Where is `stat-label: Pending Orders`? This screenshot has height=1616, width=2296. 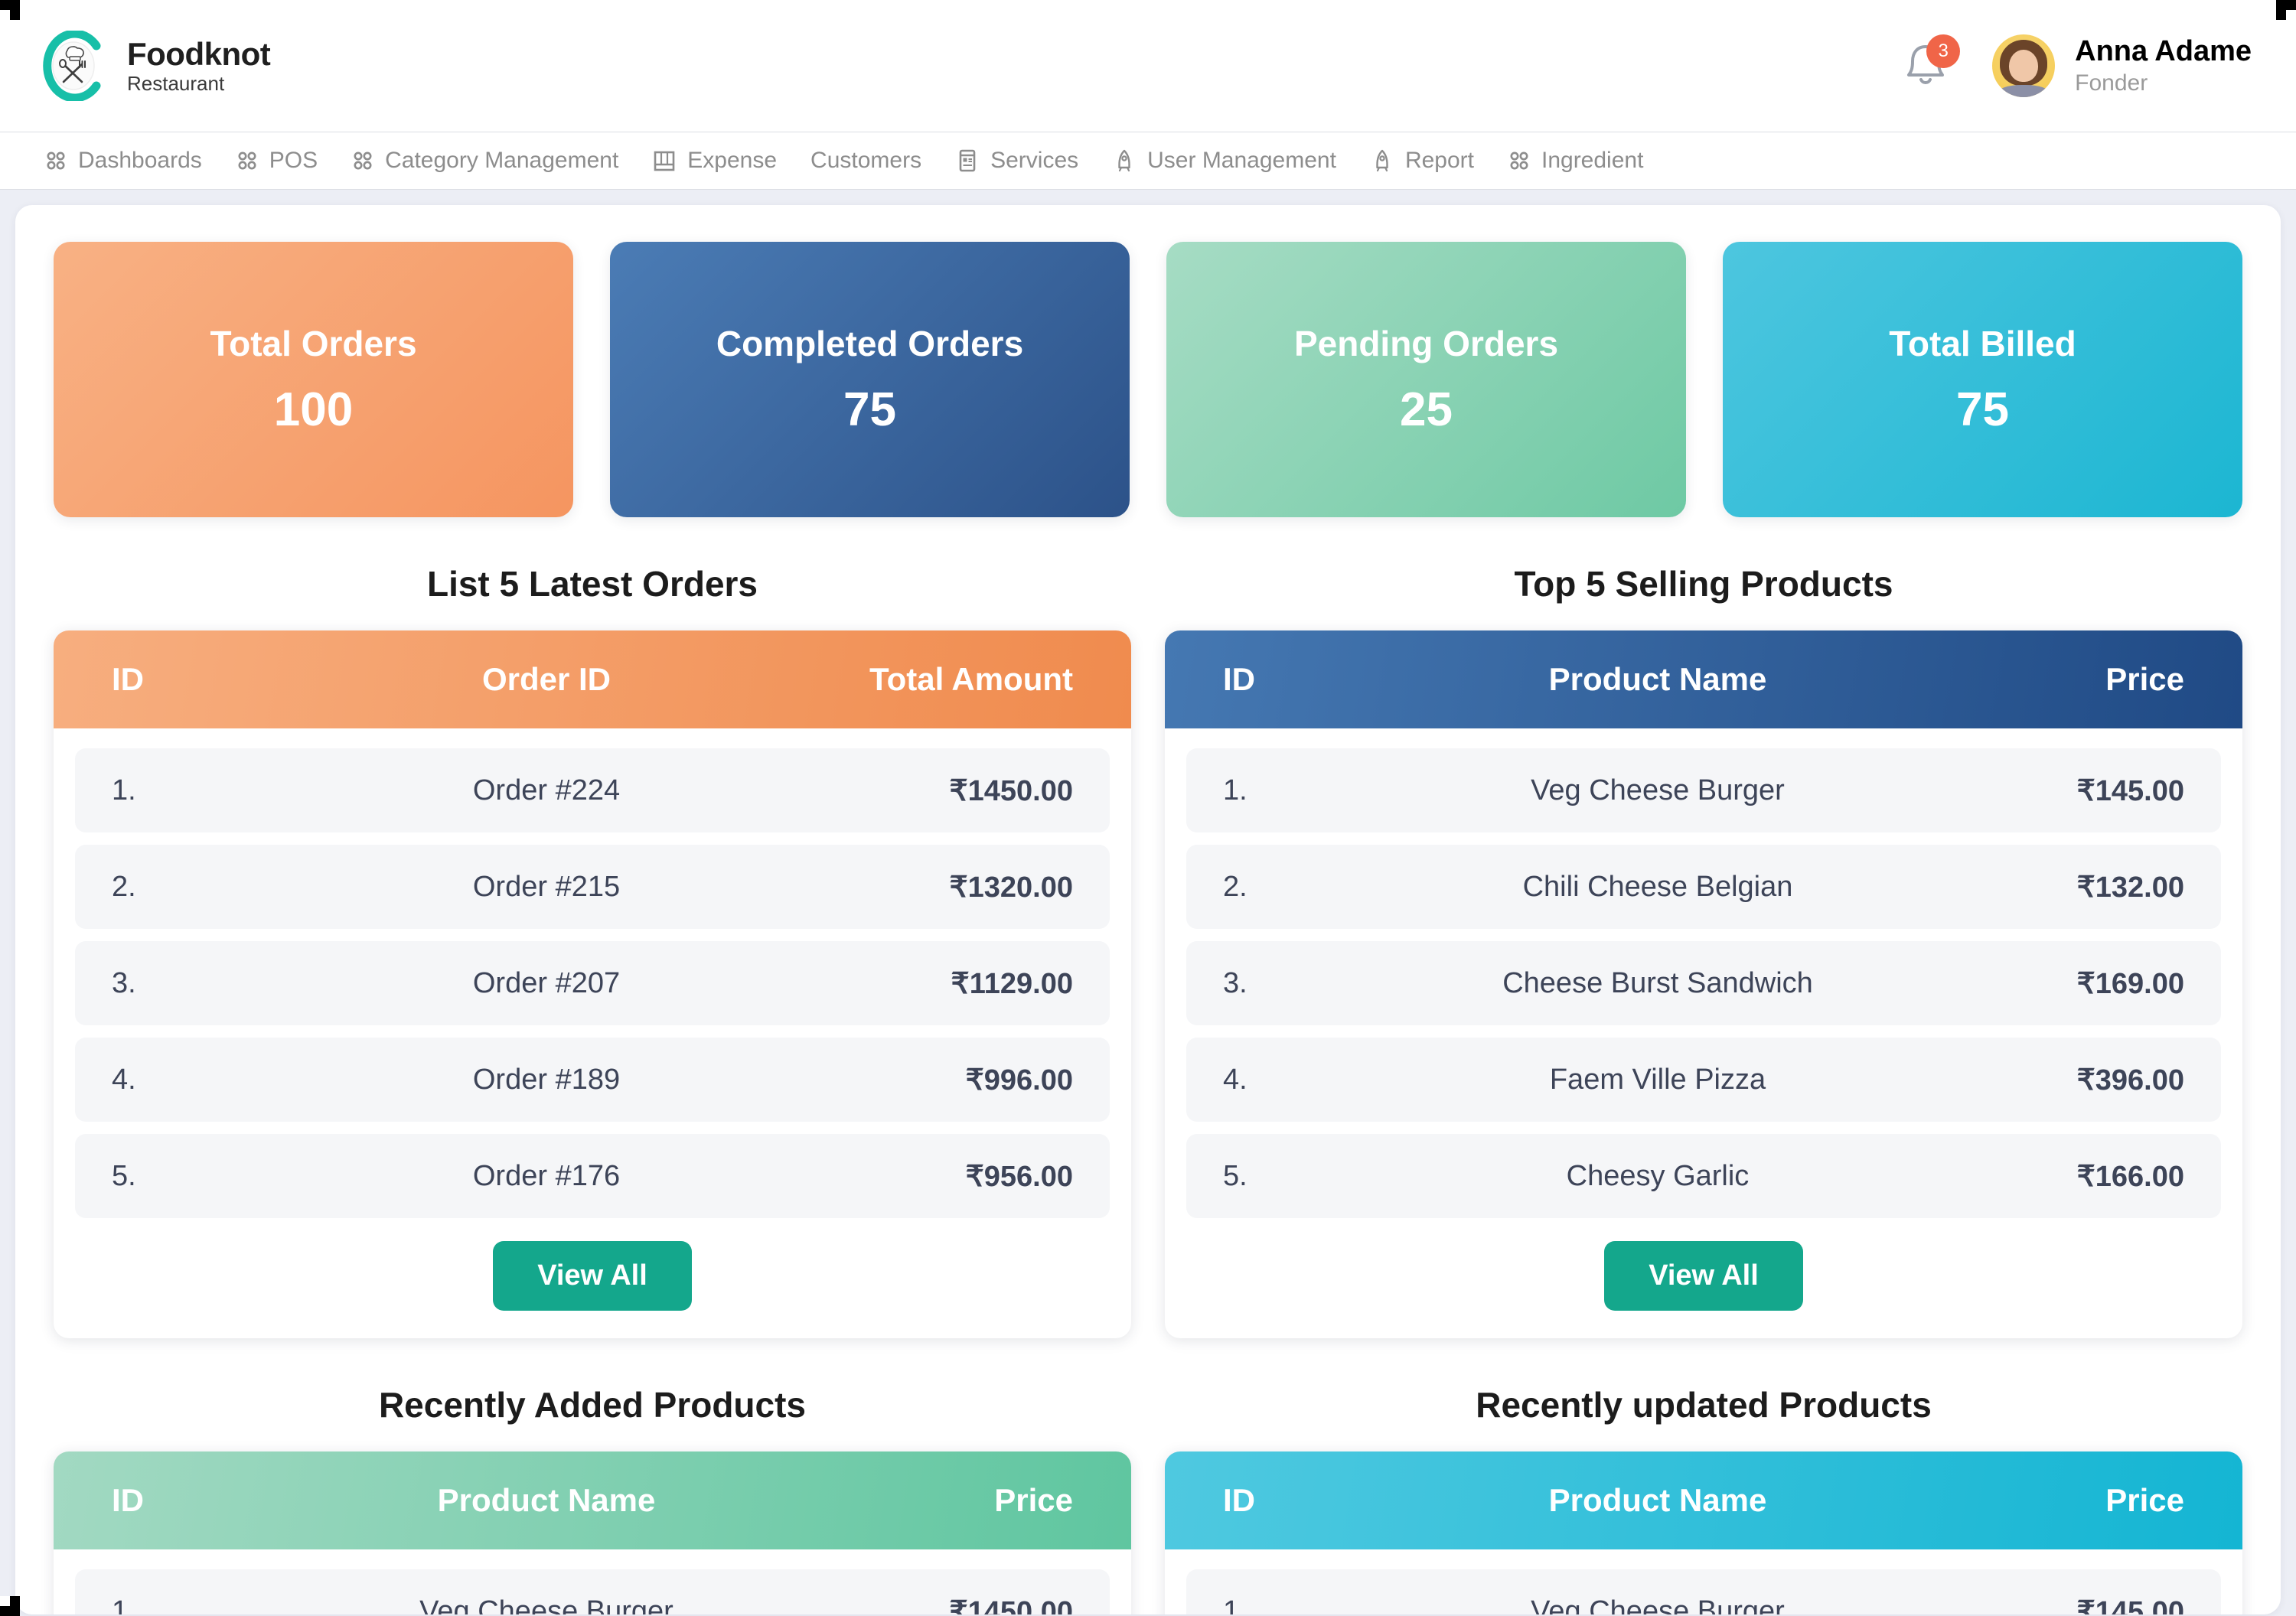 stat-label: Pending Orders is located at coordinates (1426, 343).